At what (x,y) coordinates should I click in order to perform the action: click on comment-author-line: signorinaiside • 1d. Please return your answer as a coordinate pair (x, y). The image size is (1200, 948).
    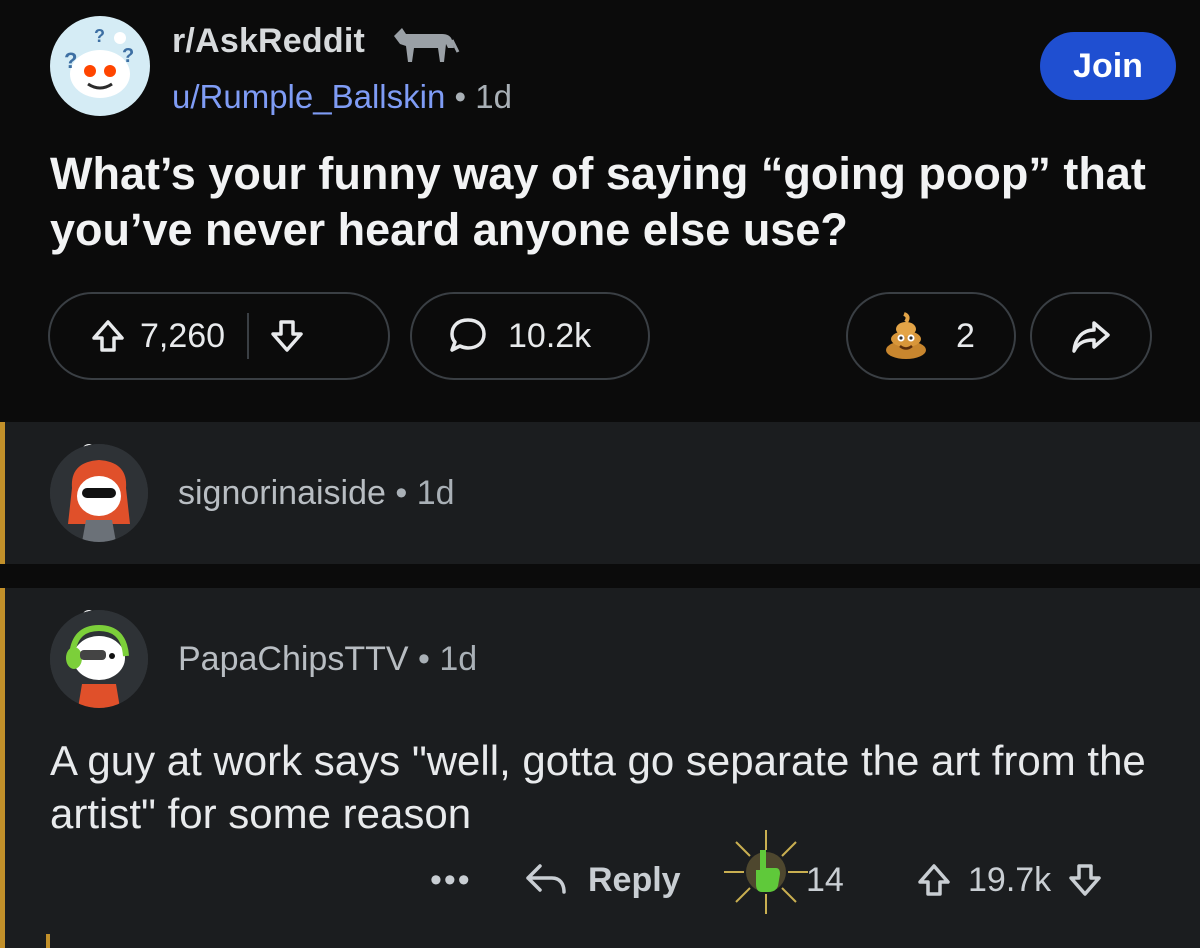
    Looking at the image, I should click on (316, 493).